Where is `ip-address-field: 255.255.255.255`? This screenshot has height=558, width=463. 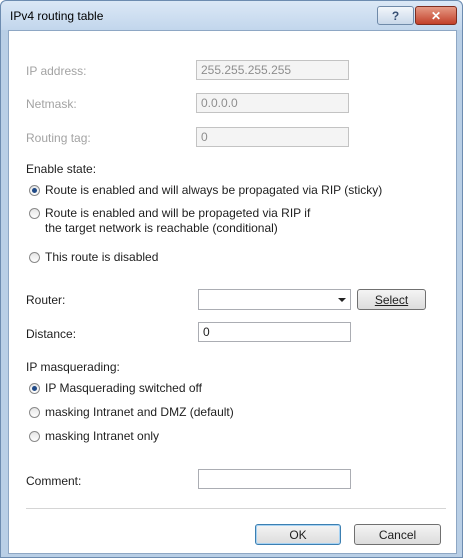 ip-address-field: 255.255.255.255 is located at coordinates (272, 70).